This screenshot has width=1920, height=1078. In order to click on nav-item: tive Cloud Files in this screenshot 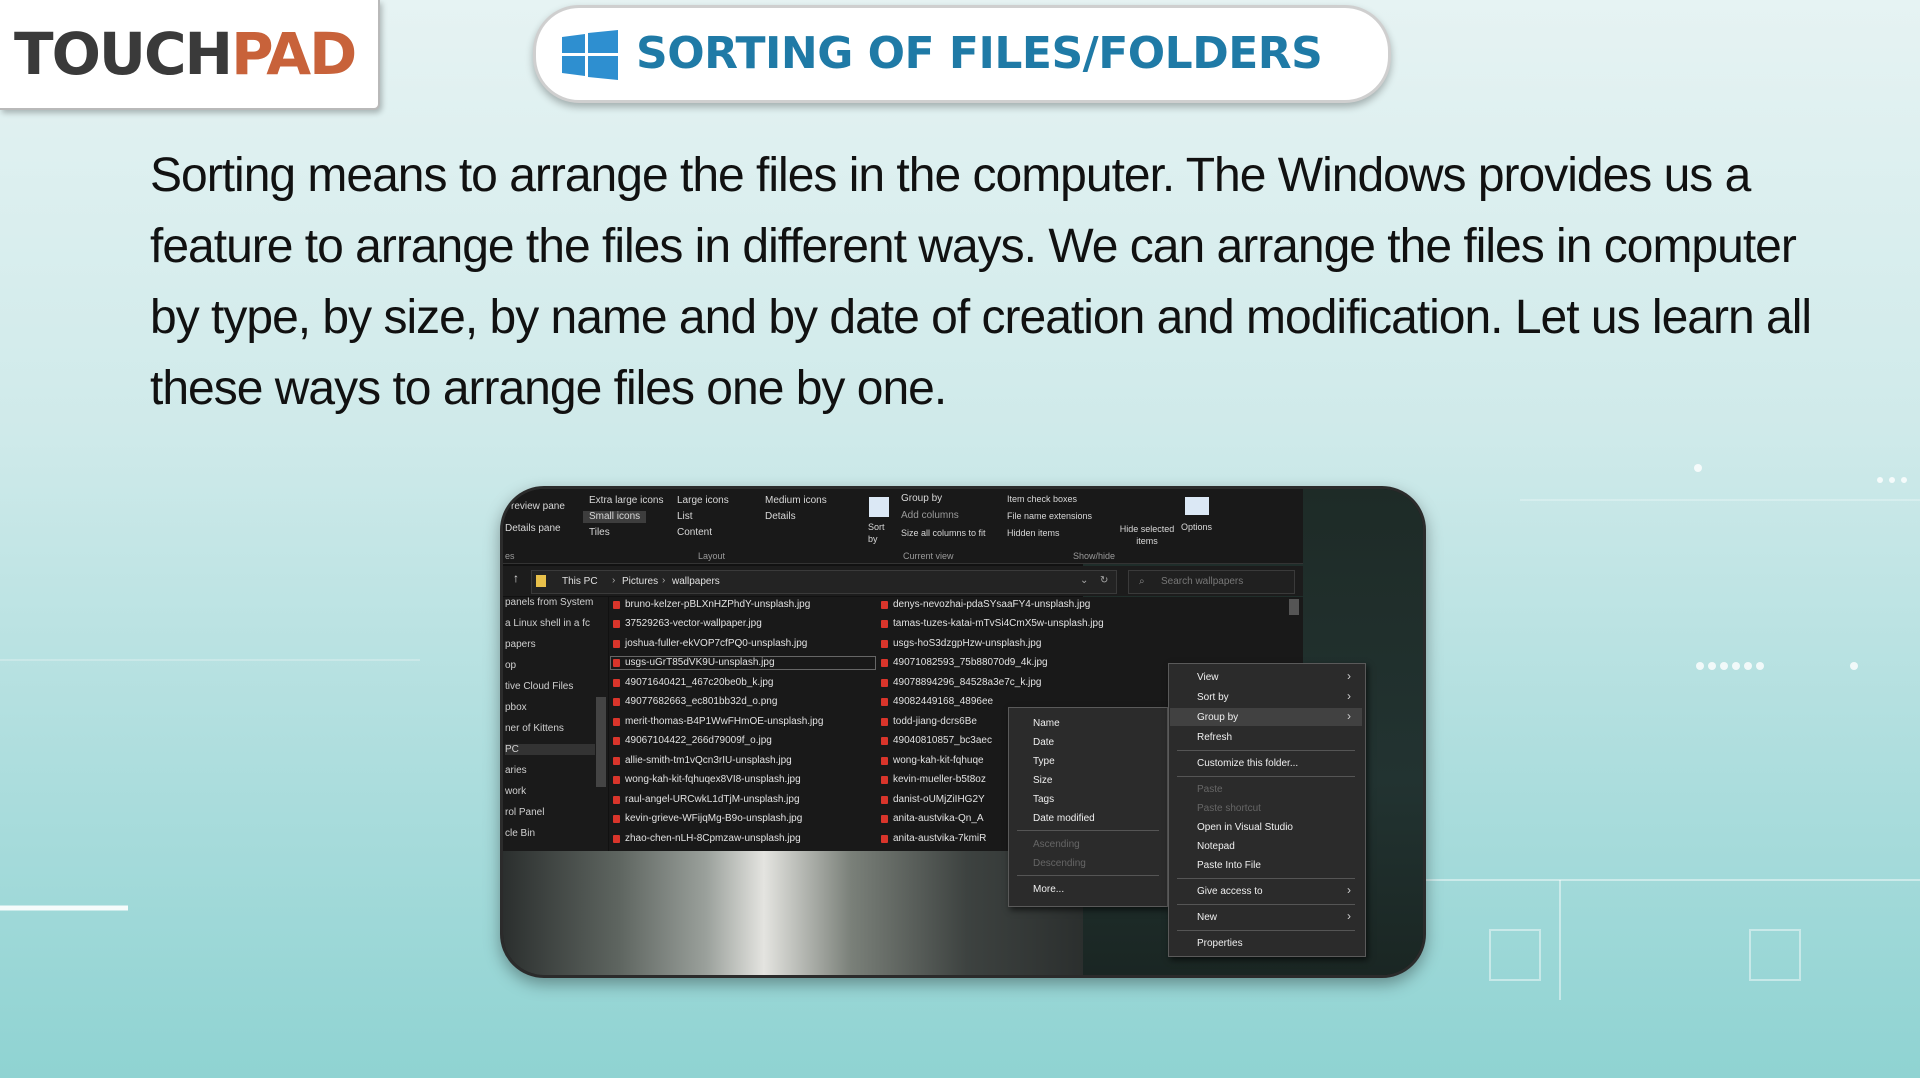, I will do `click(539, 686)`.